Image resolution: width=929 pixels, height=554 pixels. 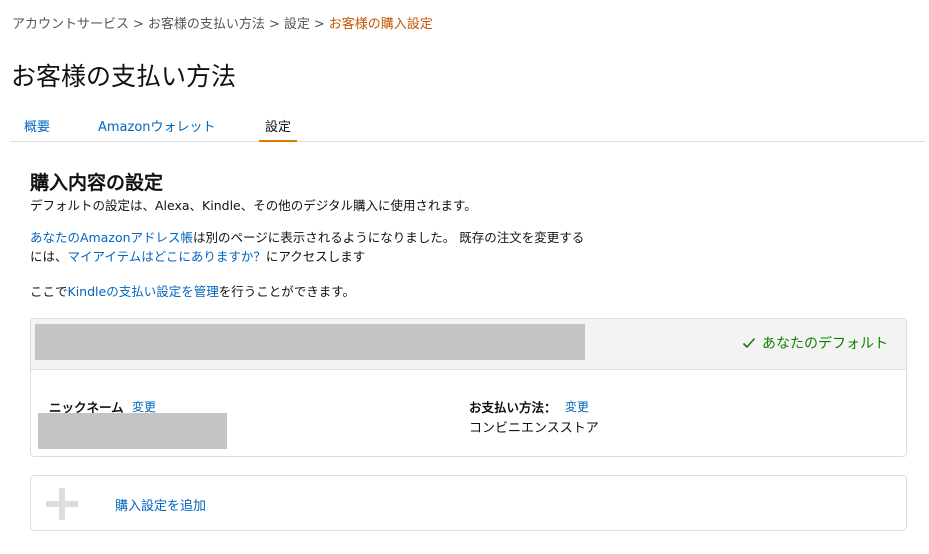 What do you see at coordinates (157, 125) in the screenshot?
I see `tab-amazon-wallet: Amazonウォレット` at bounding box center [157, 125].